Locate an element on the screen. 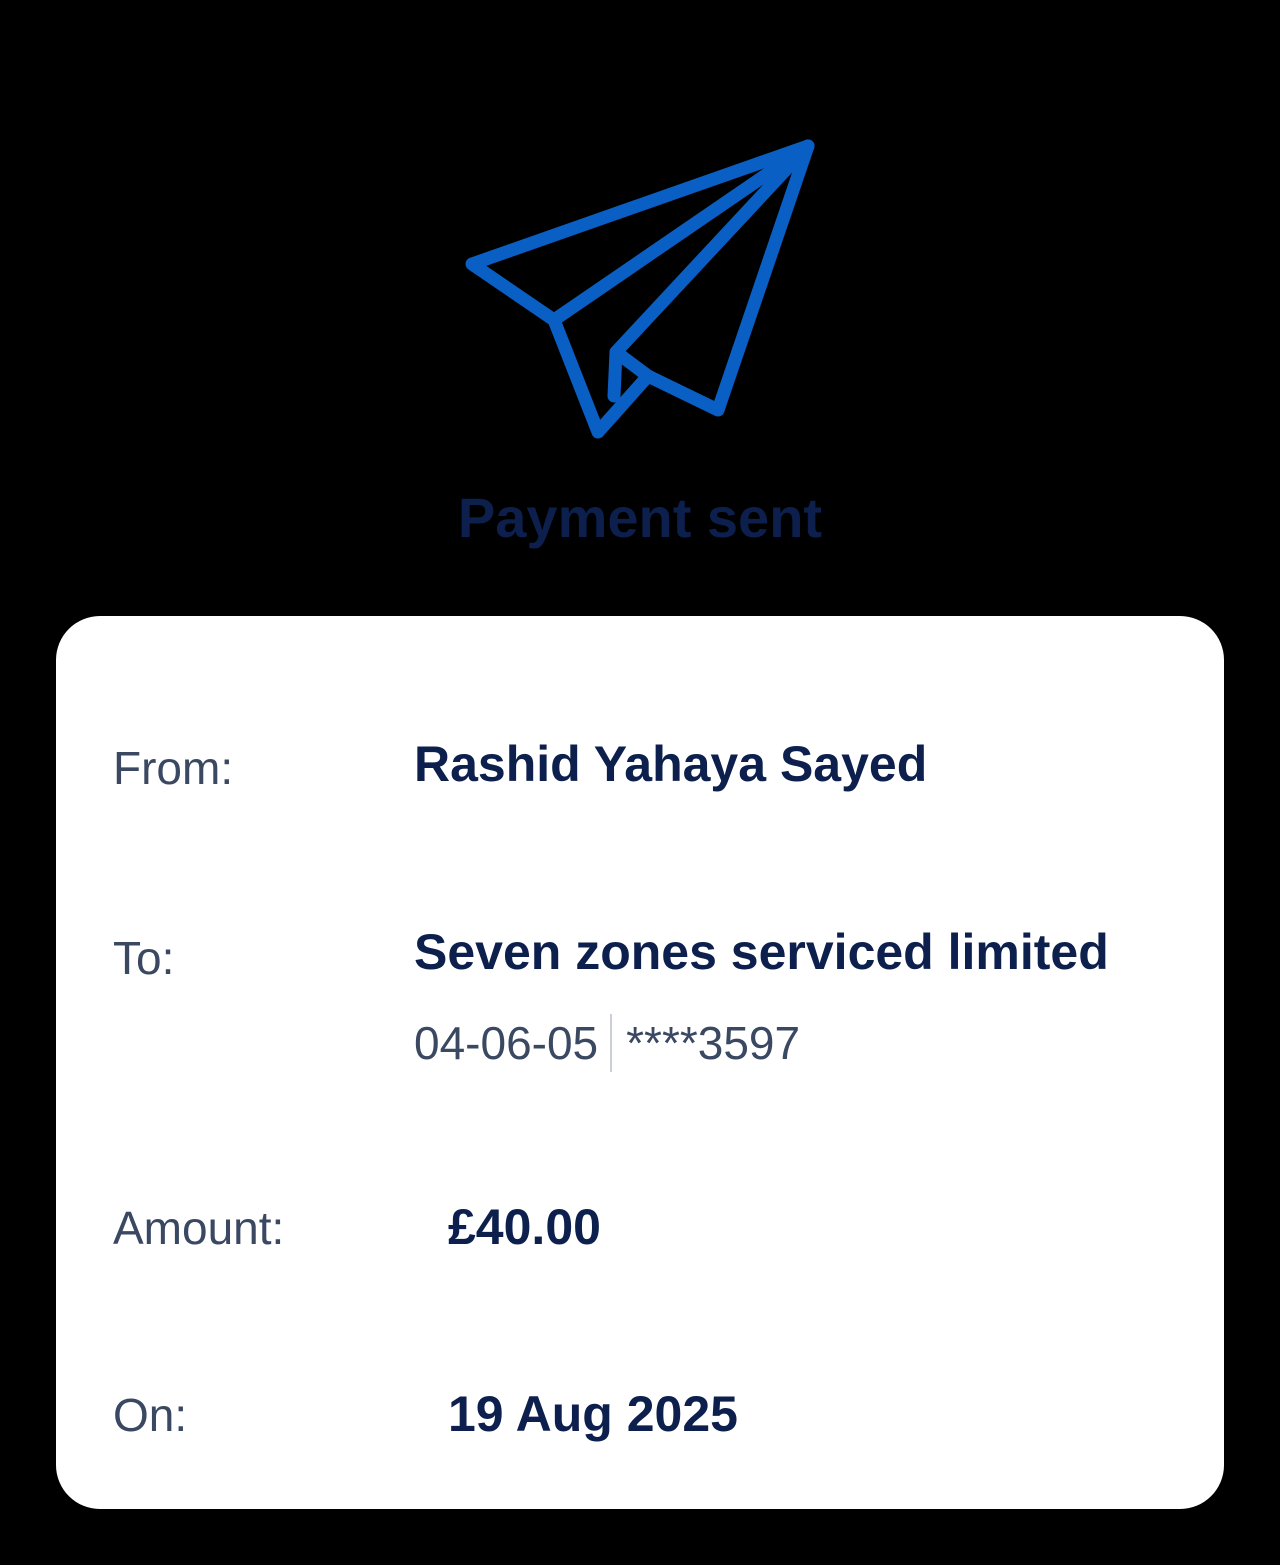  page-title: Payment sent is located at coordinates (640, 517).